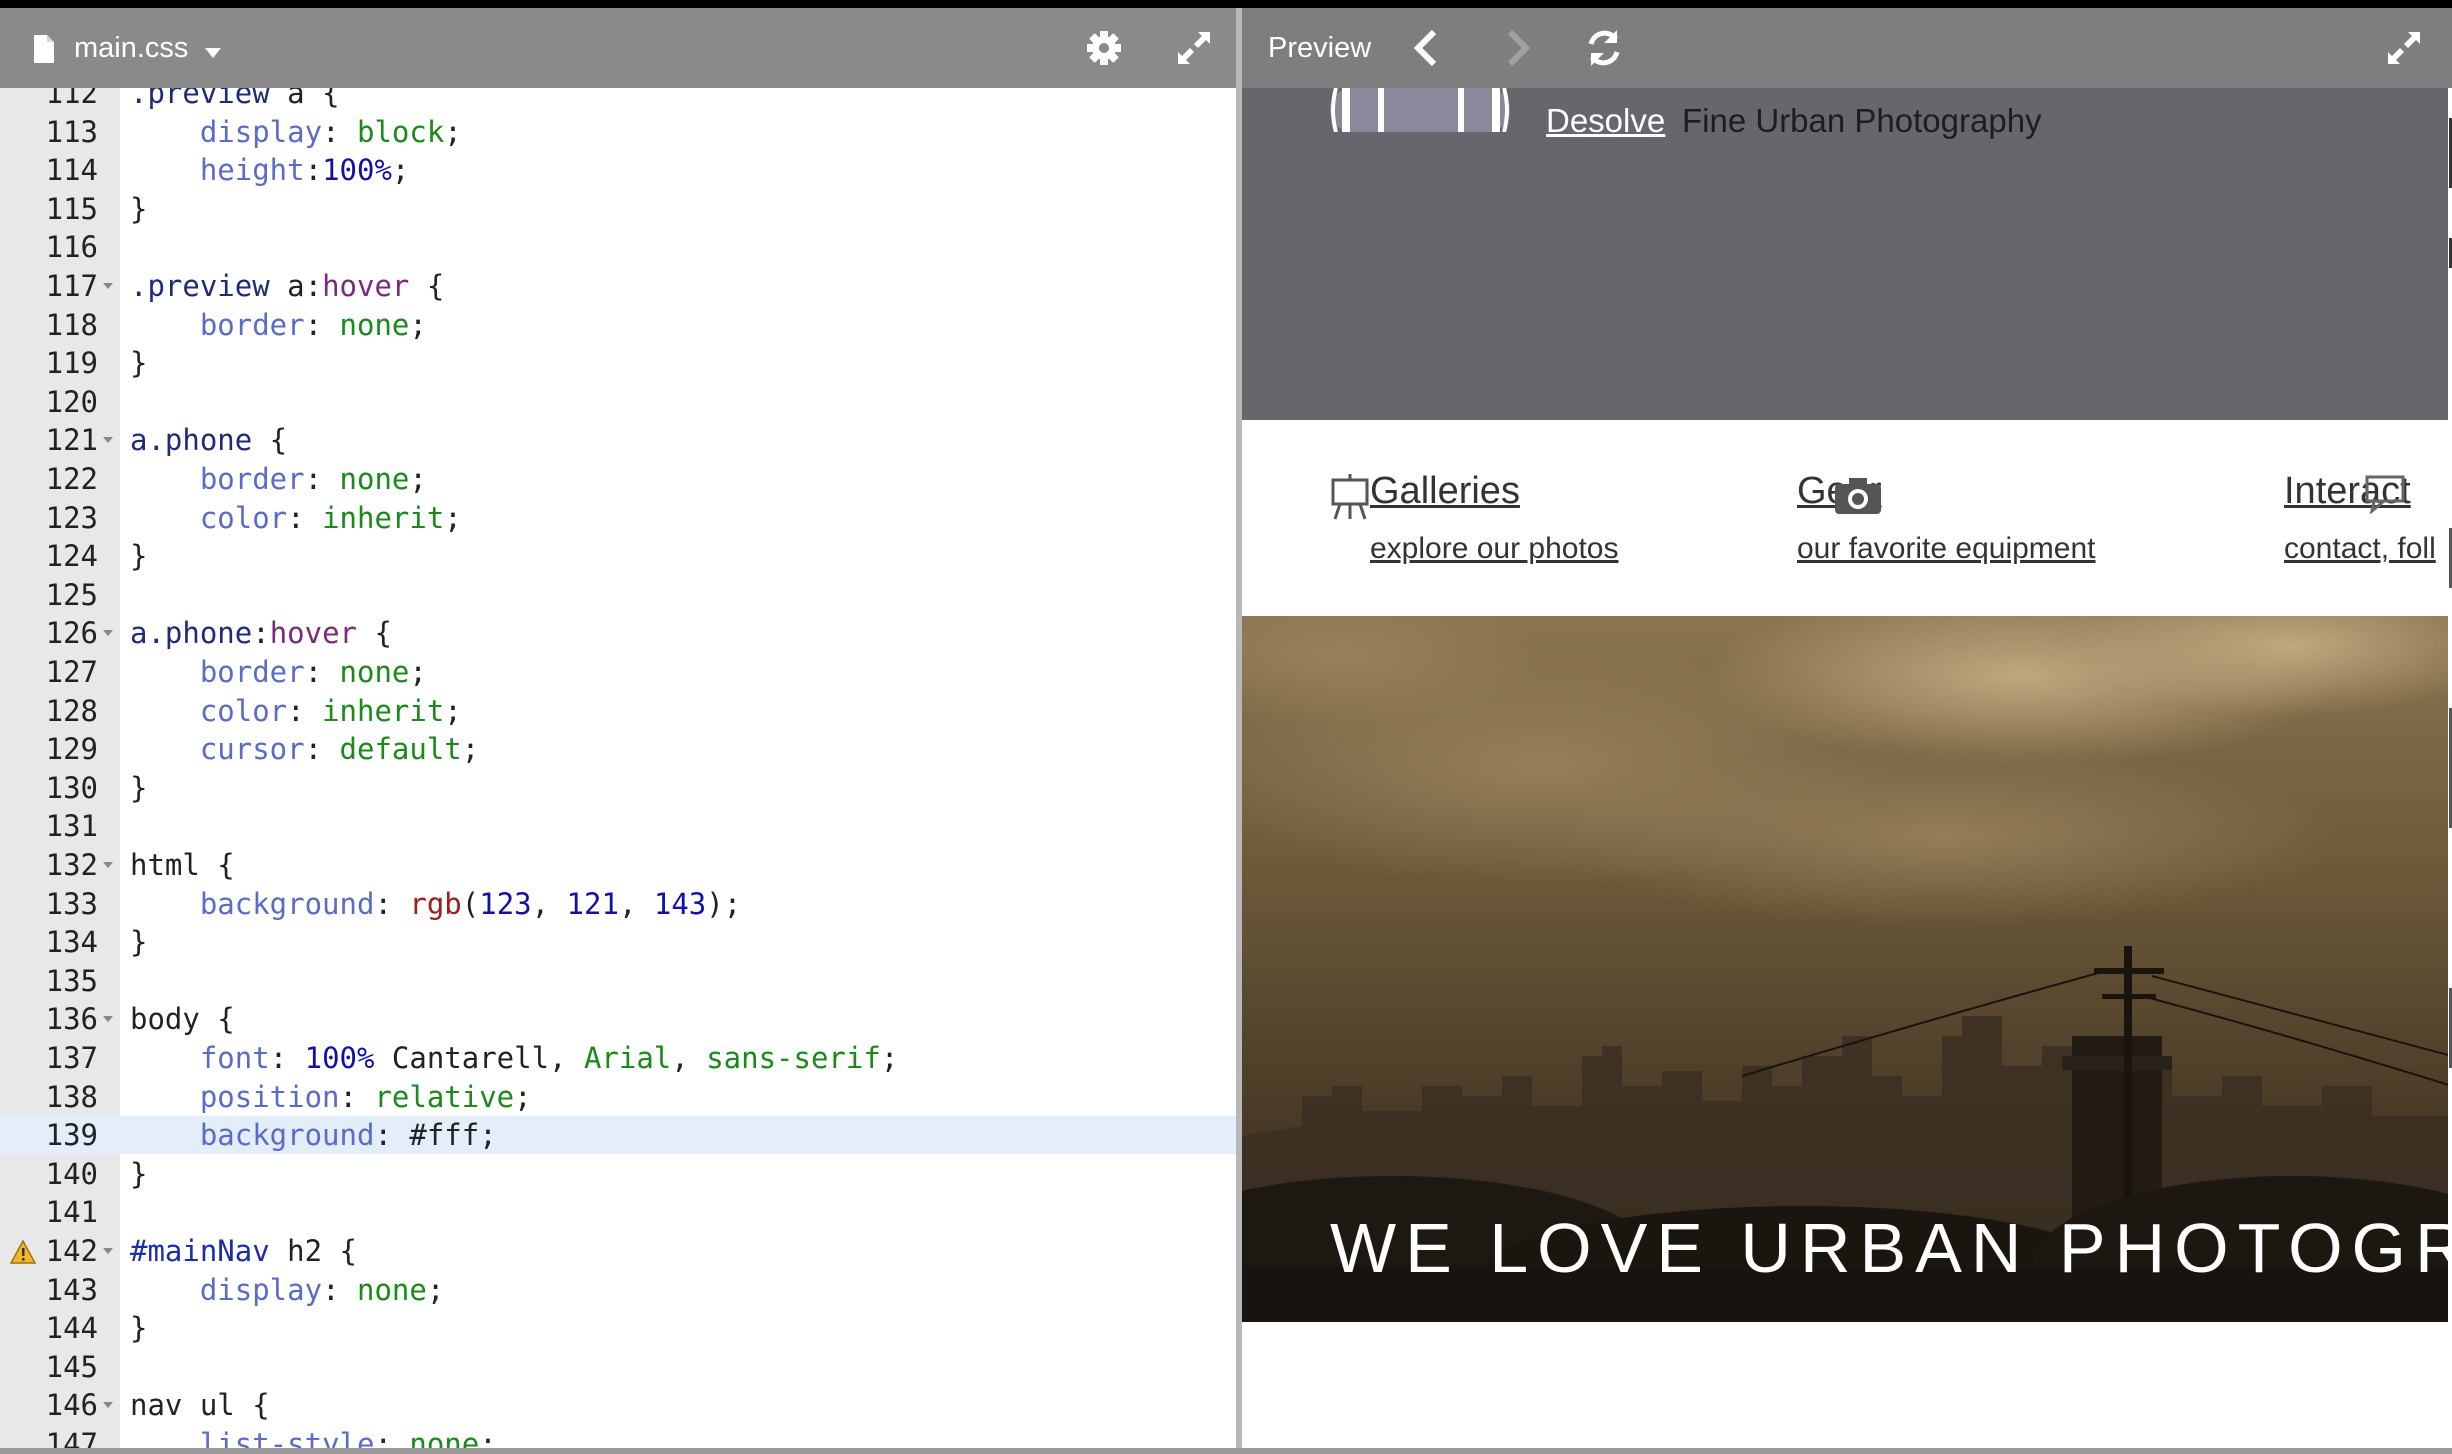 The height and width of the screenshot is (1454, 2452). I want to click on code-text: display: none;, so click(322, 1289).